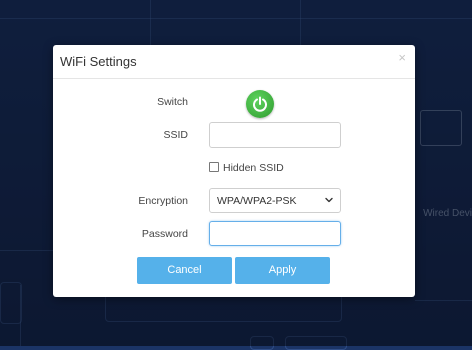 Image resolution: width=472 pixels, height=350 pixels. What do you see at coordinates (98, 61) in the screenshot?
I see `dialog-title: WiFi Settings` at bounding box center [98, 61].